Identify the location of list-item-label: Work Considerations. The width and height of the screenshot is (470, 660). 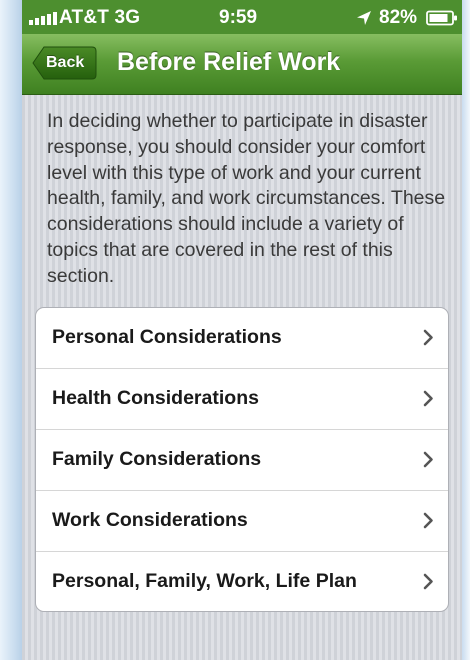
(150, 520).